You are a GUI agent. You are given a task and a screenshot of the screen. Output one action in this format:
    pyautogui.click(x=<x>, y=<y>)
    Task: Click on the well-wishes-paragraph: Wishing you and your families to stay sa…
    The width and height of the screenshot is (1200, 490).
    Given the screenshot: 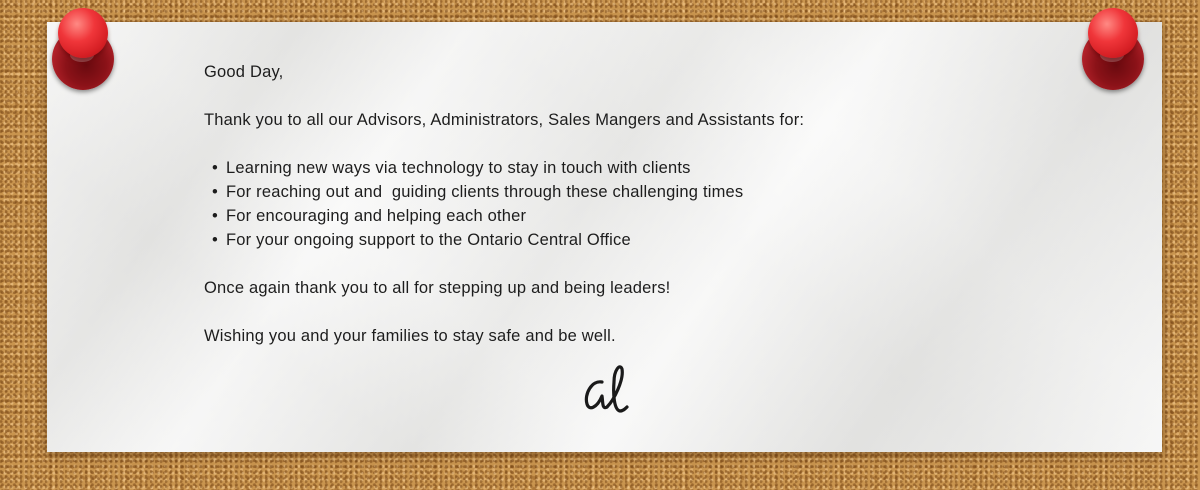 What is the action you would take?
    pyautogui.click(x=410, y=336)
    